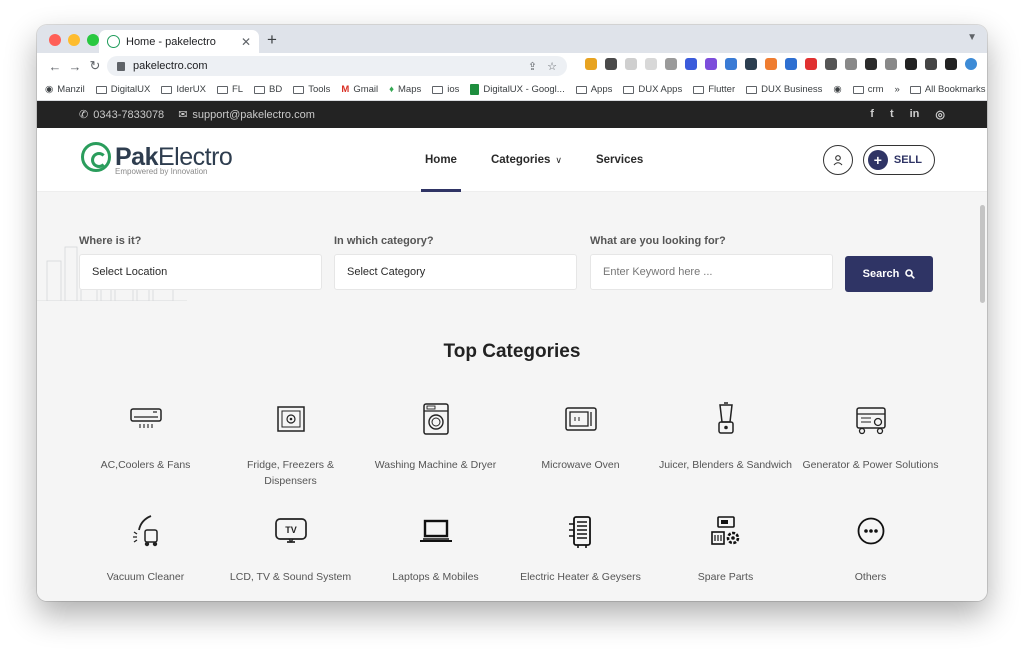 This screenshot has width=1024, height=651. I want to click on location-field: Where is it? Select Location, so click(200, 262).